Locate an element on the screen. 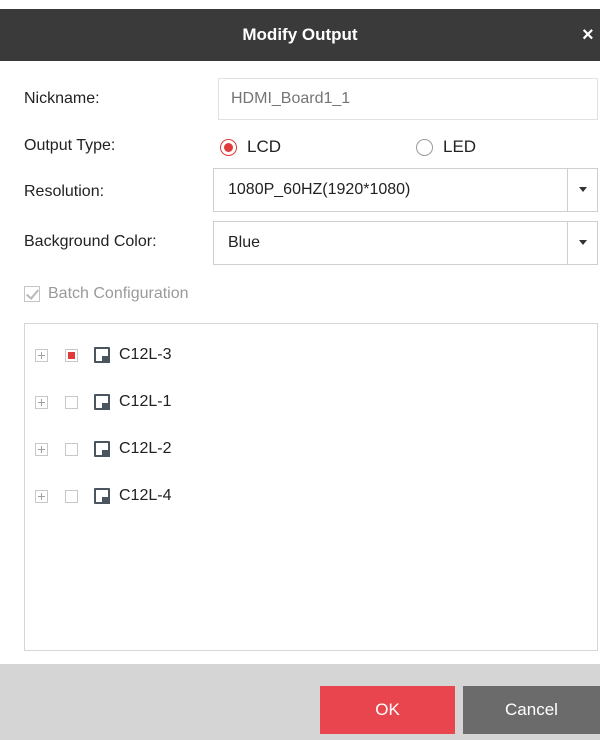 This screenshot has height=740, width=600. close-icon: × is located at coordinates (591, 35).